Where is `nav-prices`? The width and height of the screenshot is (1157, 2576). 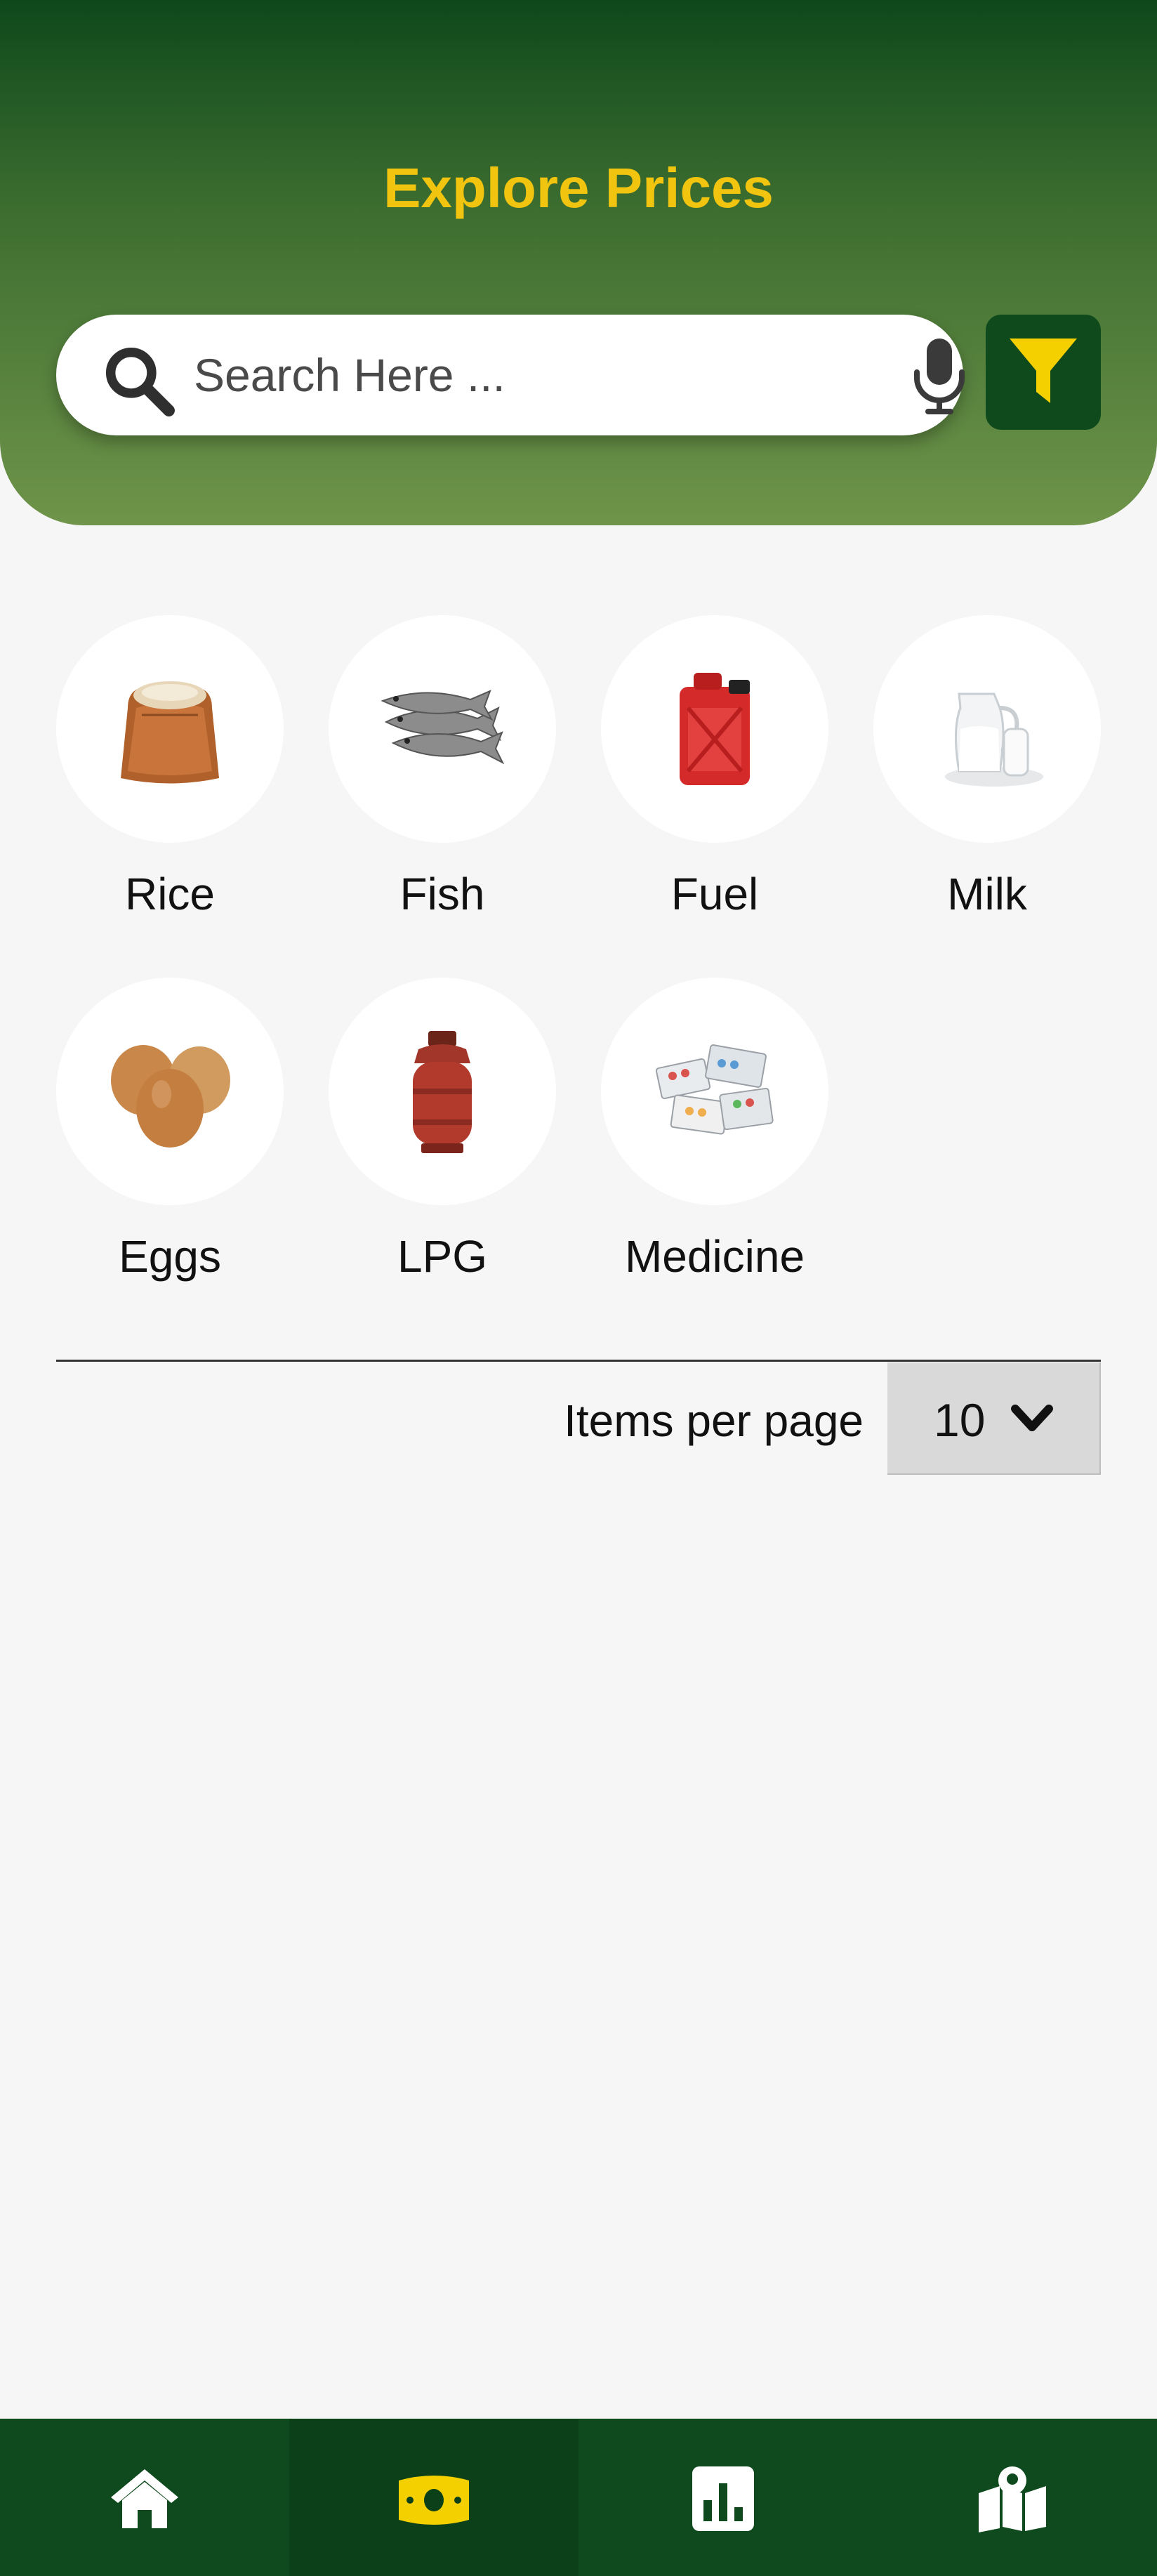
nav-prices is located at coordinates (433, 2497).